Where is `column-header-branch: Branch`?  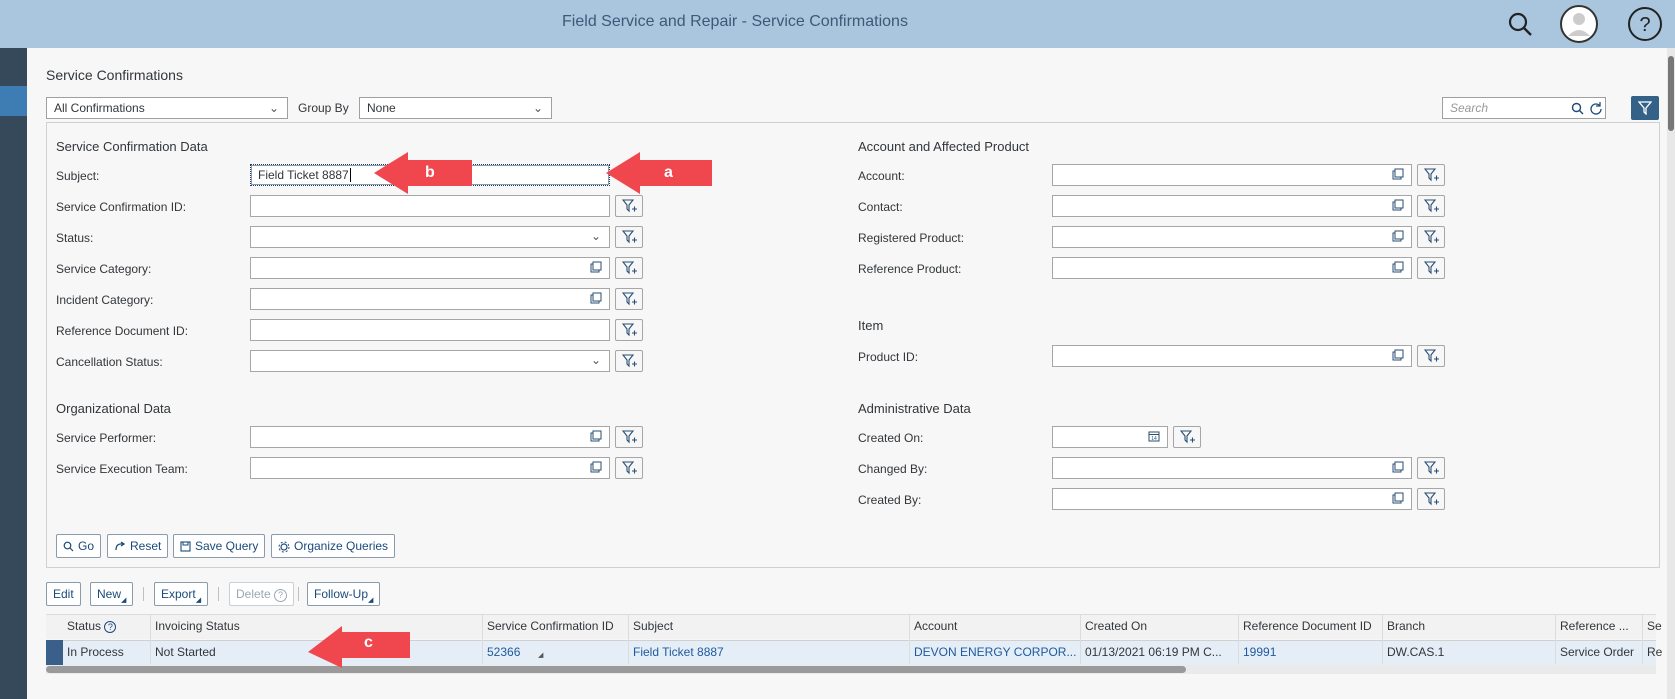 column-header-branch: Branch is located at coordinates (1406, 626).